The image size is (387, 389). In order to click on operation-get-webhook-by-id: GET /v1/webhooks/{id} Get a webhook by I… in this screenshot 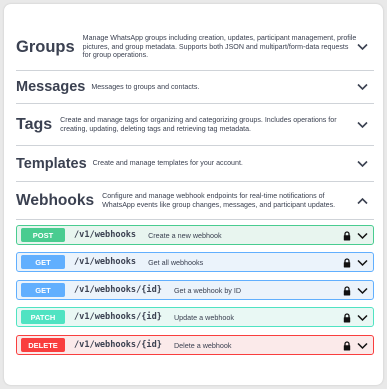, I will do `click(195, 290)`.